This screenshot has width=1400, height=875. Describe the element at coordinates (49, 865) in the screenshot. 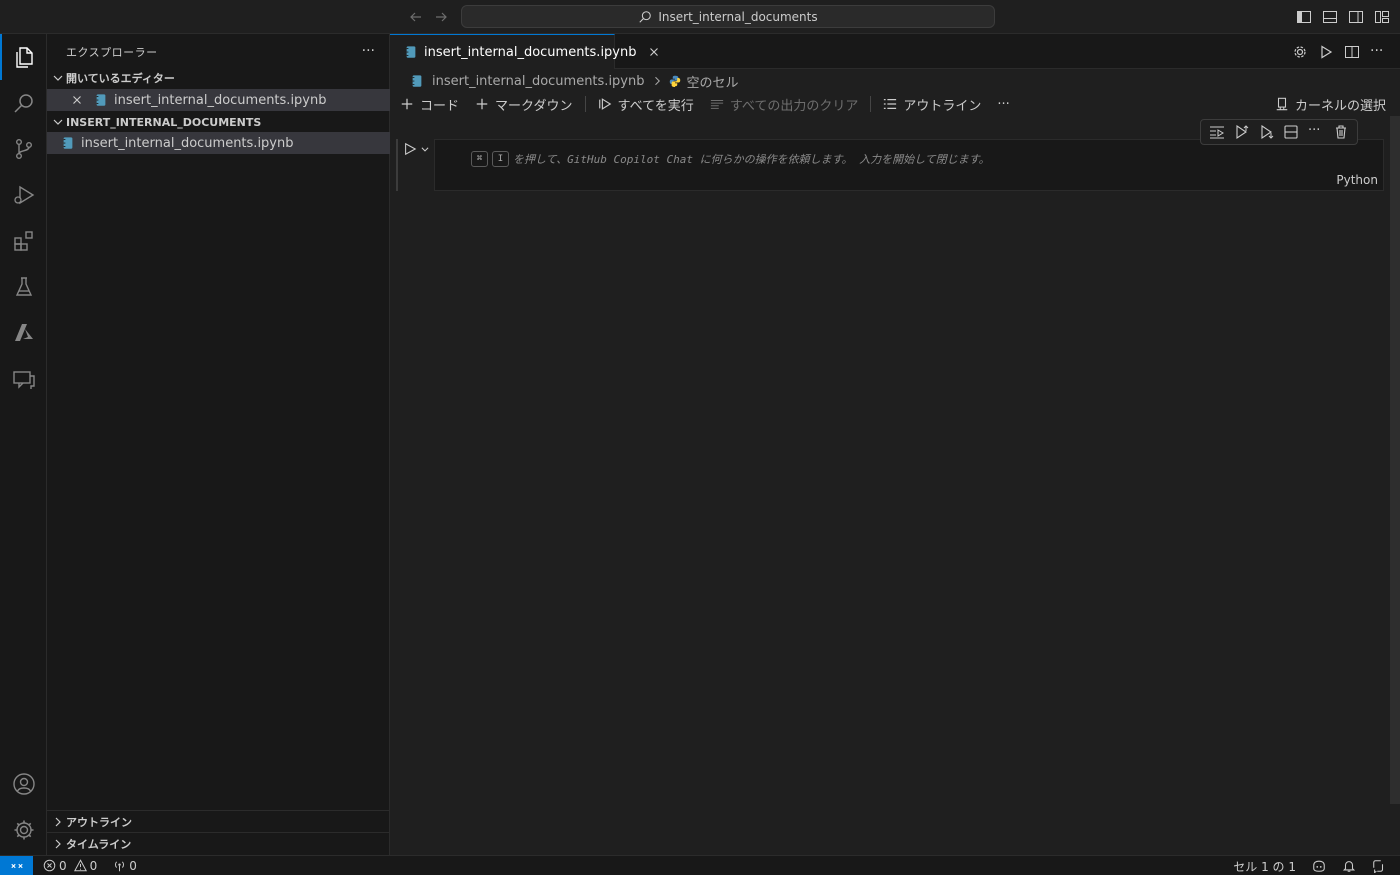

I see `error-icon` at that location.